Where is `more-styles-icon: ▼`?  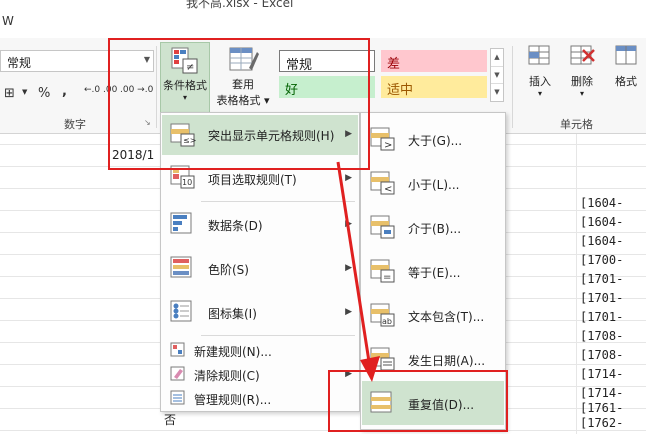 more-styles-icon: ▼ is located at coordinates (497, 91).